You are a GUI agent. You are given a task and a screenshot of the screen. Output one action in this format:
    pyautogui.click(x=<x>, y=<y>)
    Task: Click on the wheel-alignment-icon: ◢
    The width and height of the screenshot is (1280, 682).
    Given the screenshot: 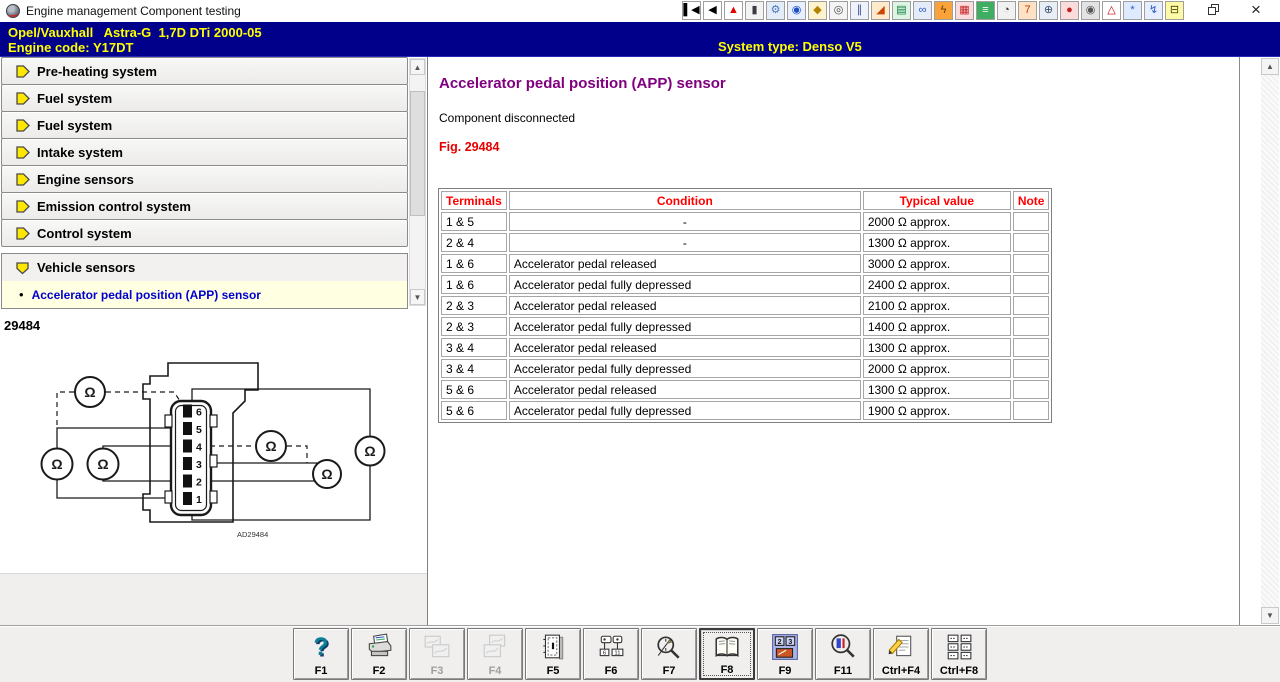 What is the action you would take?
    pyautogui.click(x=880, y=10)
    